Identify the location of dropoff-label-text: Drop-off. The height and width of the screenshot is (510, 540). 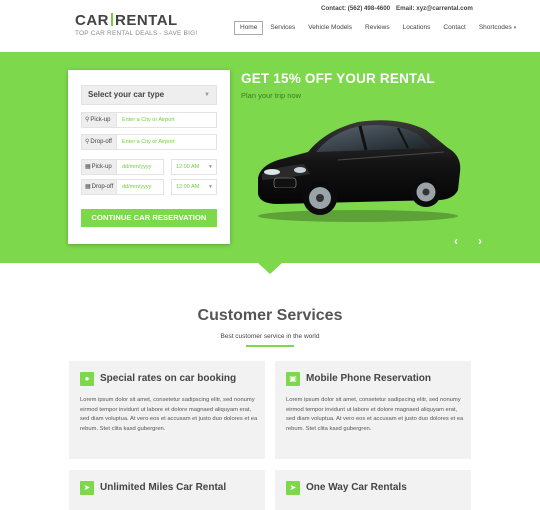
(101, 142).